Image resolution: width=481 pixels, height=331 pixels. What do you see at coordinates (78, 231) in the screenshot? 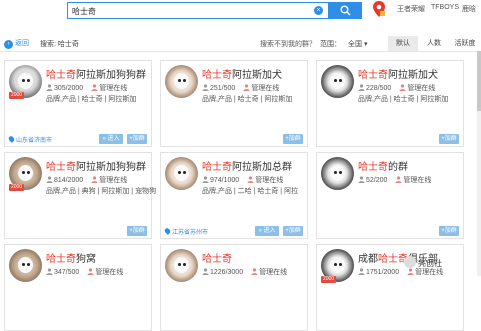
I see `card-footer: +加群` at bounding box center [78, 231].